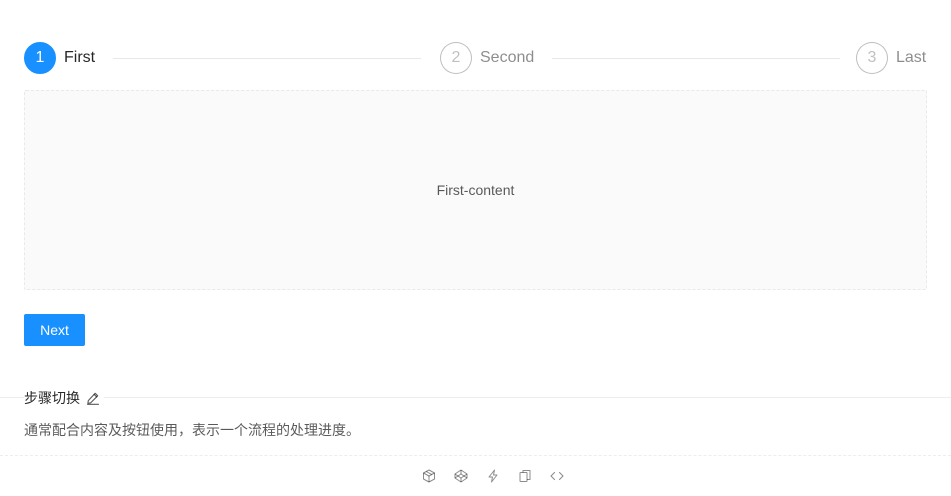 The height and width of the screenshot is (496, 951). I want to click on codepen-icon, so click(461, 476).